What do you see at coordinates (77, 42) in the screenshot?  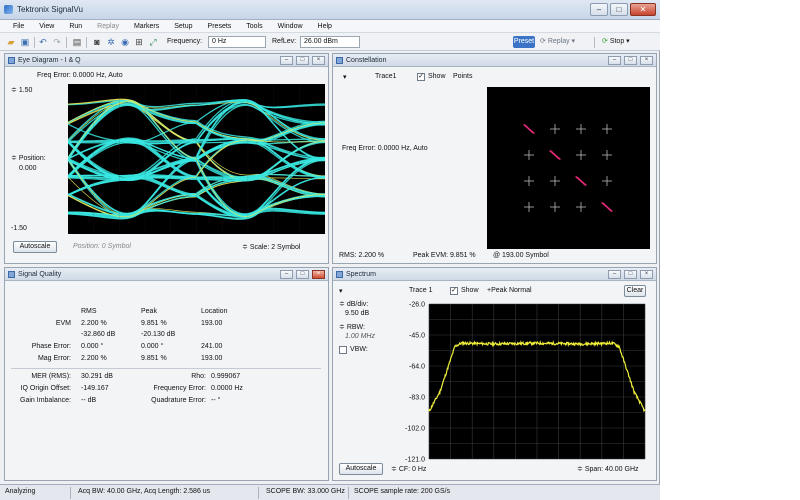 I see `print-icon: ▤` at bounding box center [77, 42].